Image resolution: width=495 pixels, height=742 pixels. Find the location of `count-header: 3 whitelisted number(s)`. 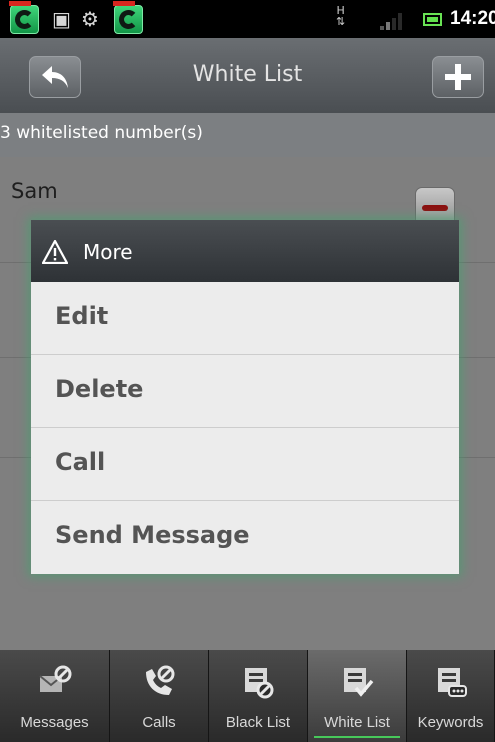

count-header: 3 whitelisted number(s) is located at coordinates (247, 135).